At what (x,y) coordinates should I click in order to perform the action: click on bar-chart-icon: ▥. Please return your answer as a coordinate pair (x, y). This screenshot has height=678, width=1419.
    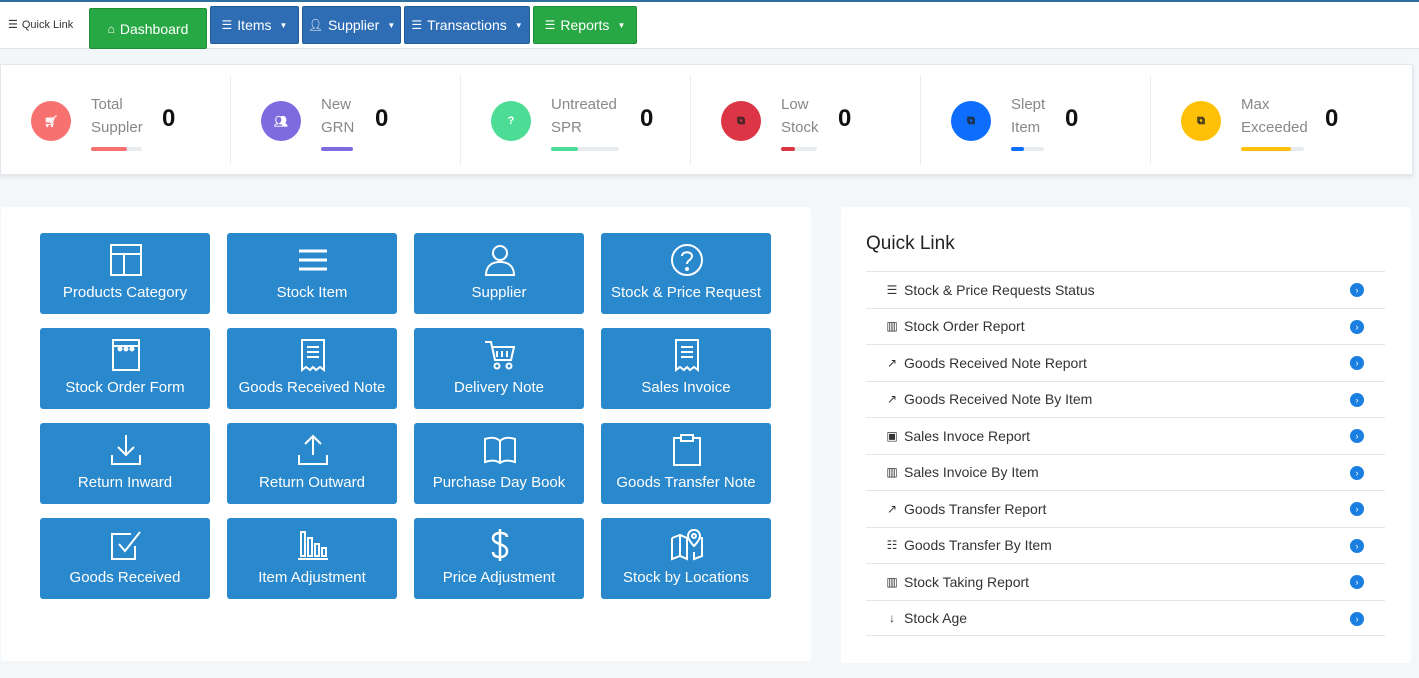
    Looking at the image, I should click on (892, 581).